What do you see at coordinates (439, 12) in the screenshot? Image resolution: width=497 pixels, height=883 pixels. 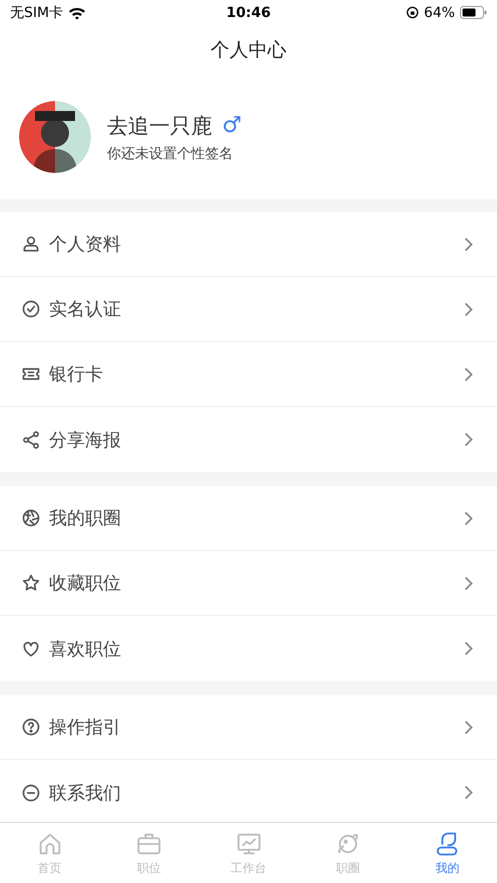 I see `battery-text: 64%` at bounding box center [439, 12].